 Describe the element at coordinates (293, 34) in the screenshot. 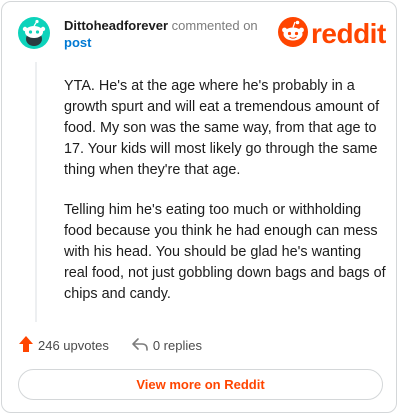

I see `reddit-snoo-icon` at that location.